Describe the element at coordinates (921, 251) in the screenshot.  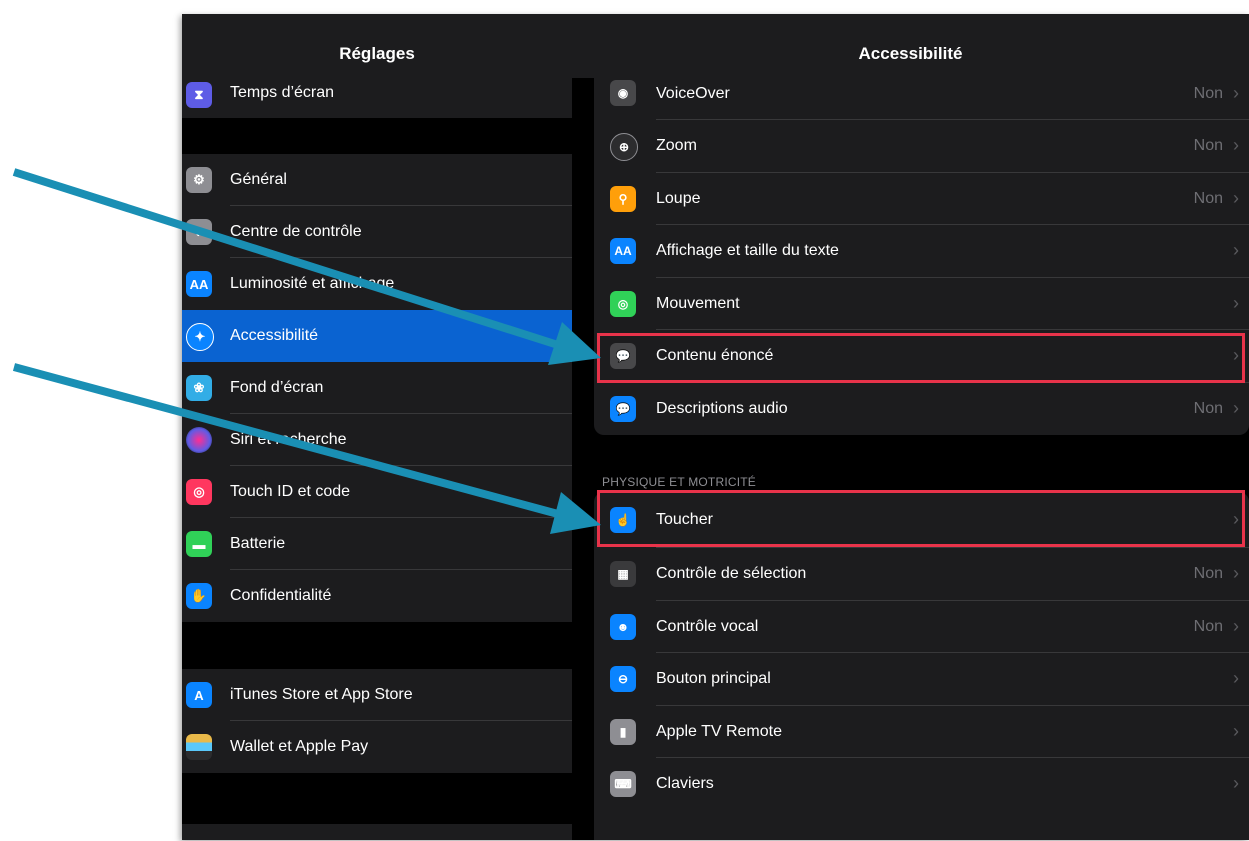
I see `row-display-text-size: AA Affichage et taille du texte ›` at that location.